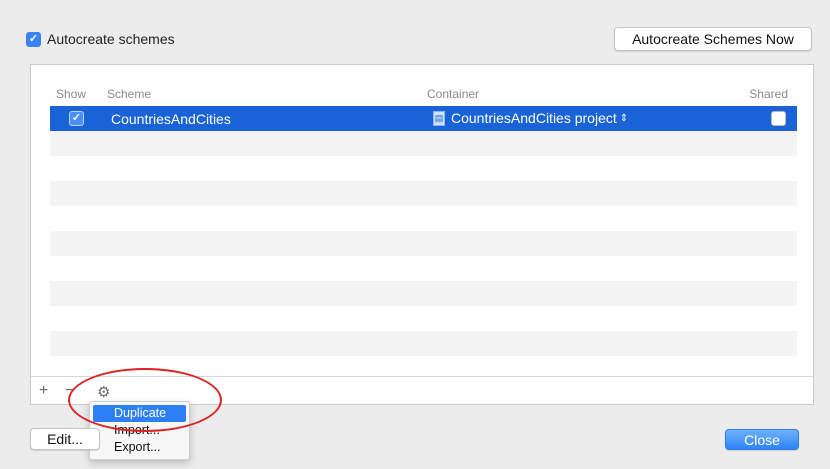 This screenshot has height=469, width=830. What do you see at coordinates (111, 39) in the screenshot?
I see `autocreate-label: Autocreate schemes` at bounding box center [111, 39].